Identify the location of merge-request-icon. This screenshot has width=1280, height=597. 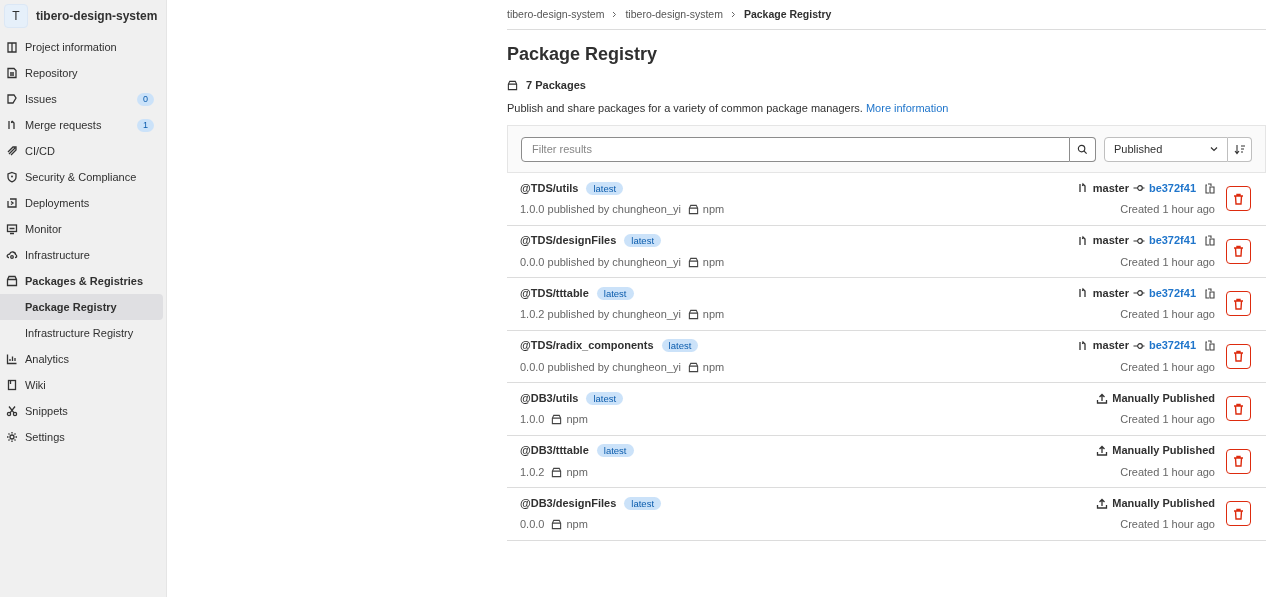
(12, 125).